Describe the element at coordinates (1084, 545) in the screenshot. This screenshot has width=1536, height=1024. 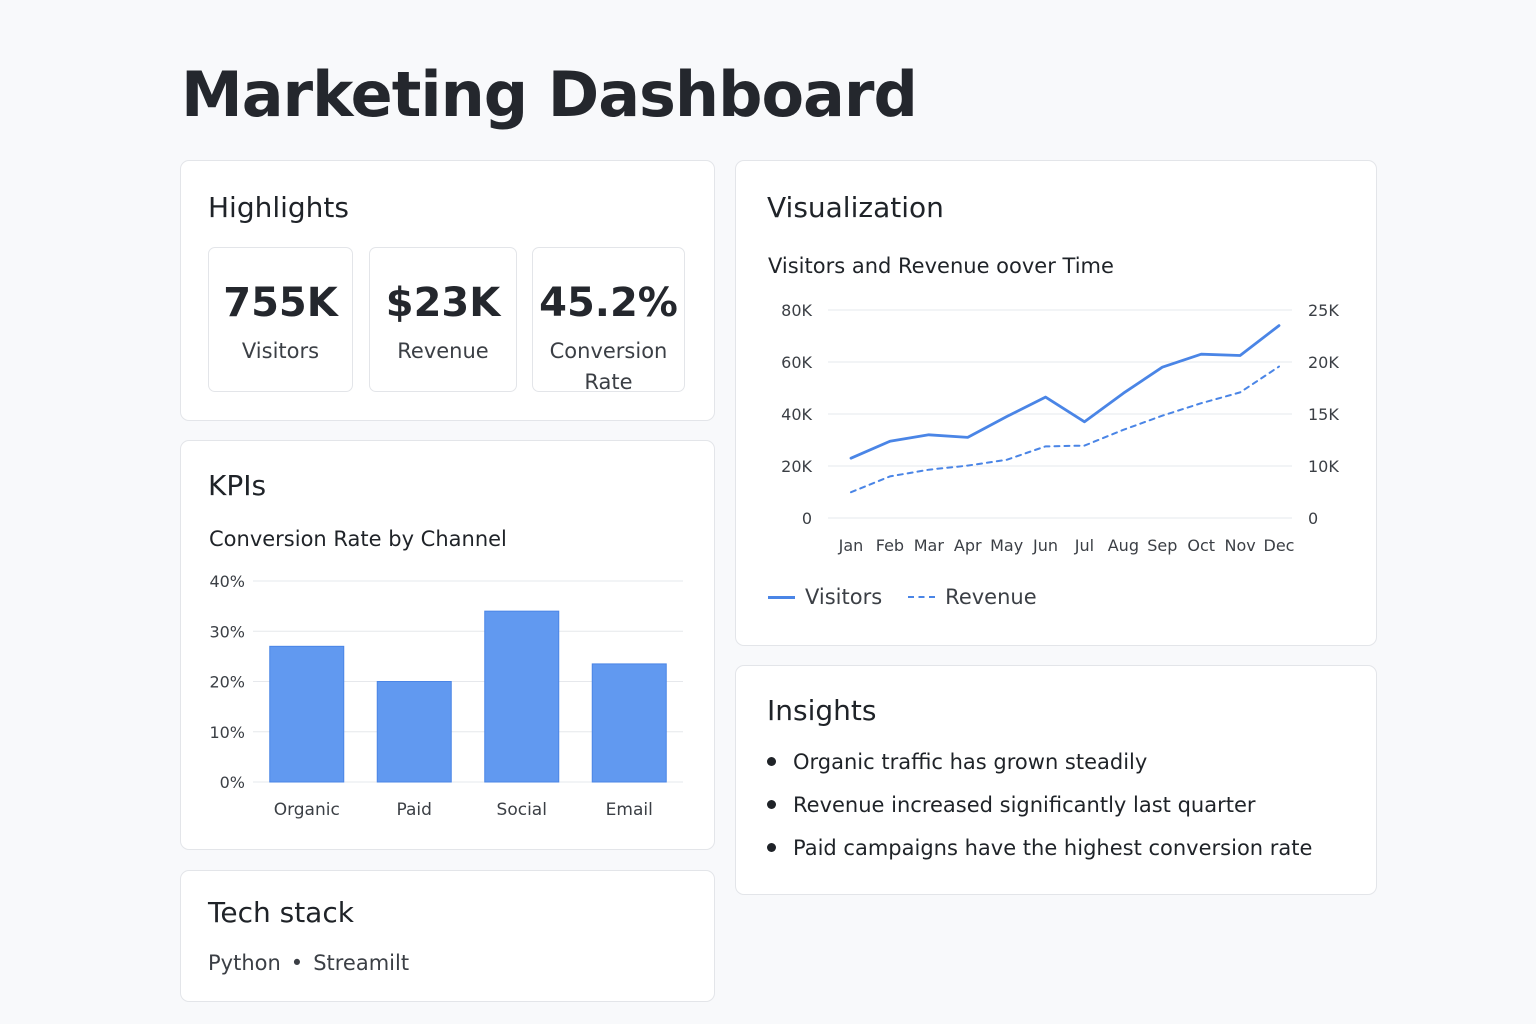
I see `x-tick-label: Jul` at that location.